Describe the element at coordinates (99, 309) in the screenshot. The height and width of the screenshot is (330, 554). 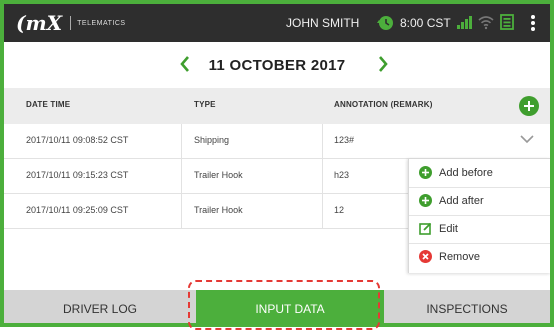
I see `tab-label: DRIVER LOG` at that location.